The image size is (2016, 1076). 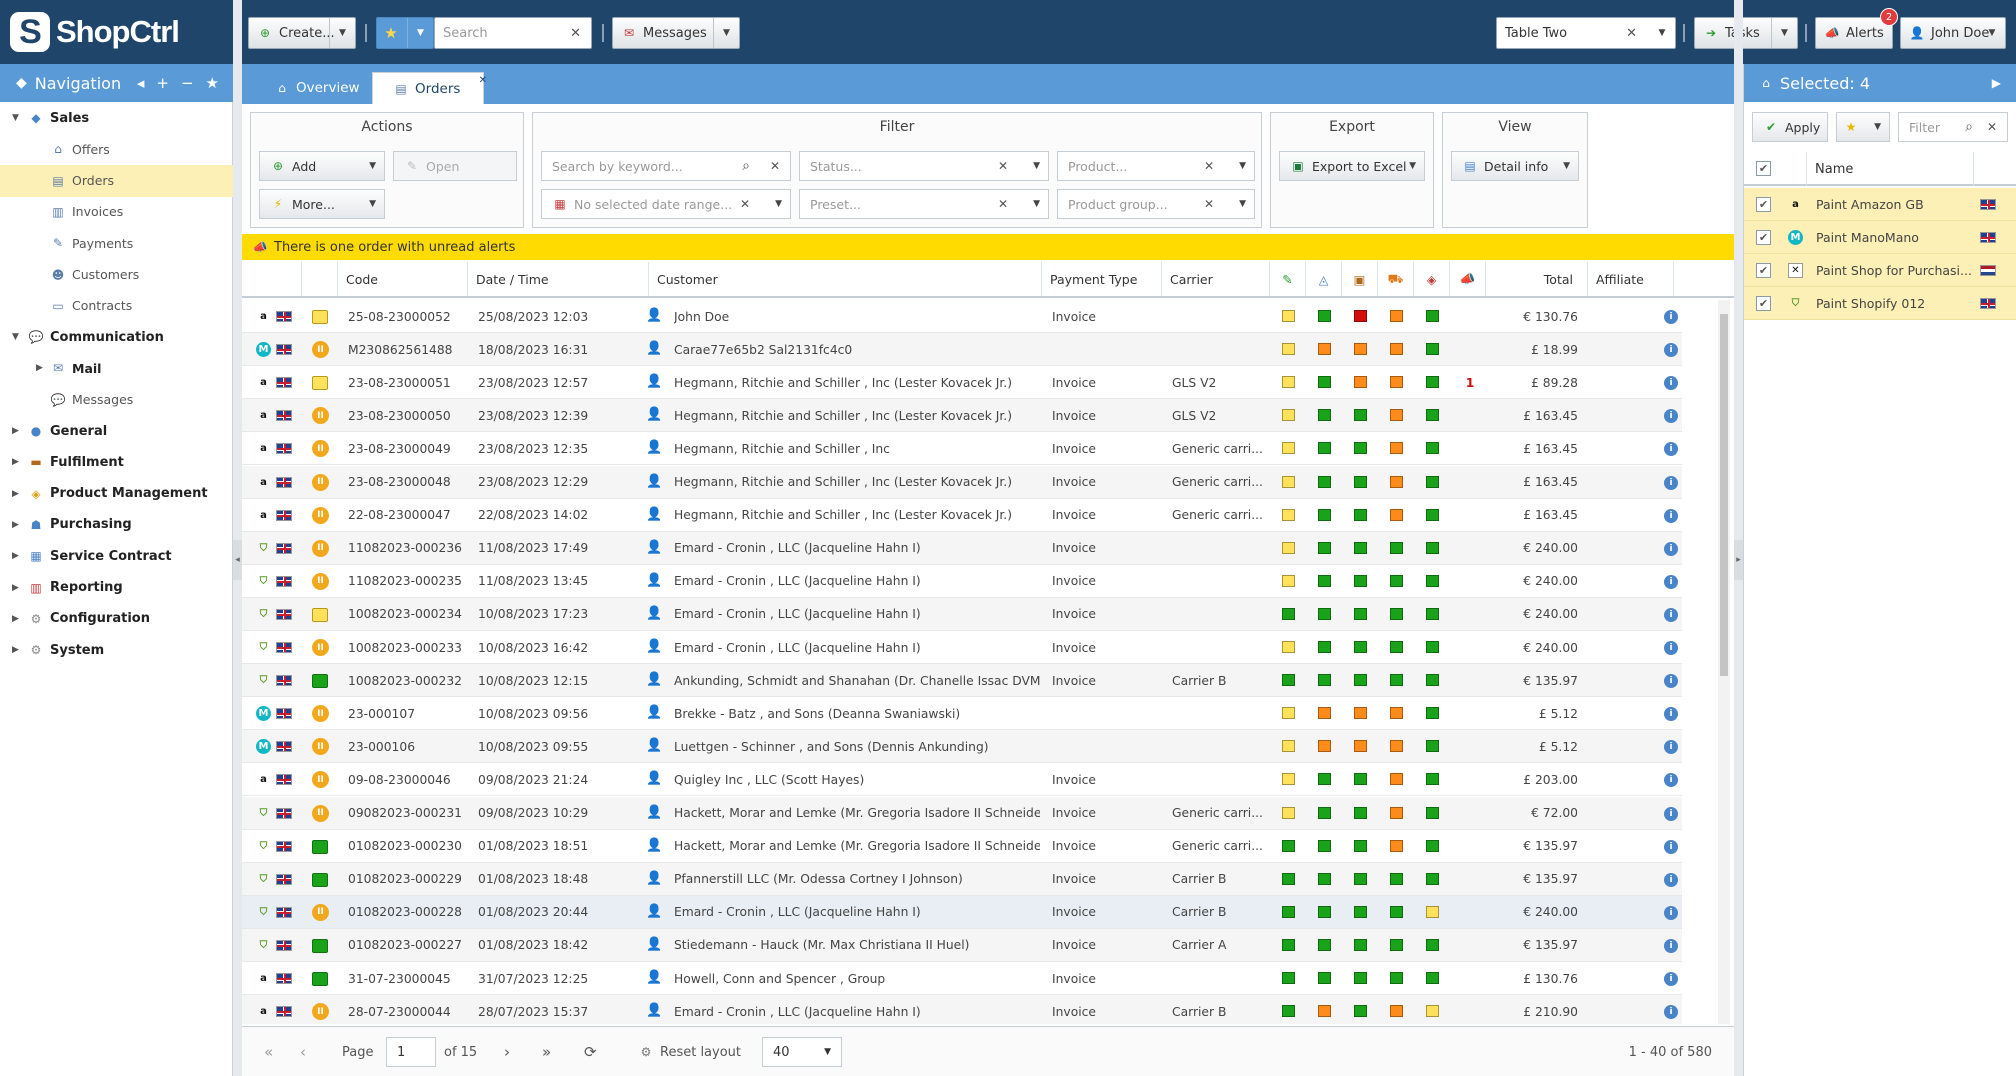 What do you see at coordinates (322, 204) in the screenshot?
I see `more-button: ⚡ More... ▼` at bounding box center [322, 204].